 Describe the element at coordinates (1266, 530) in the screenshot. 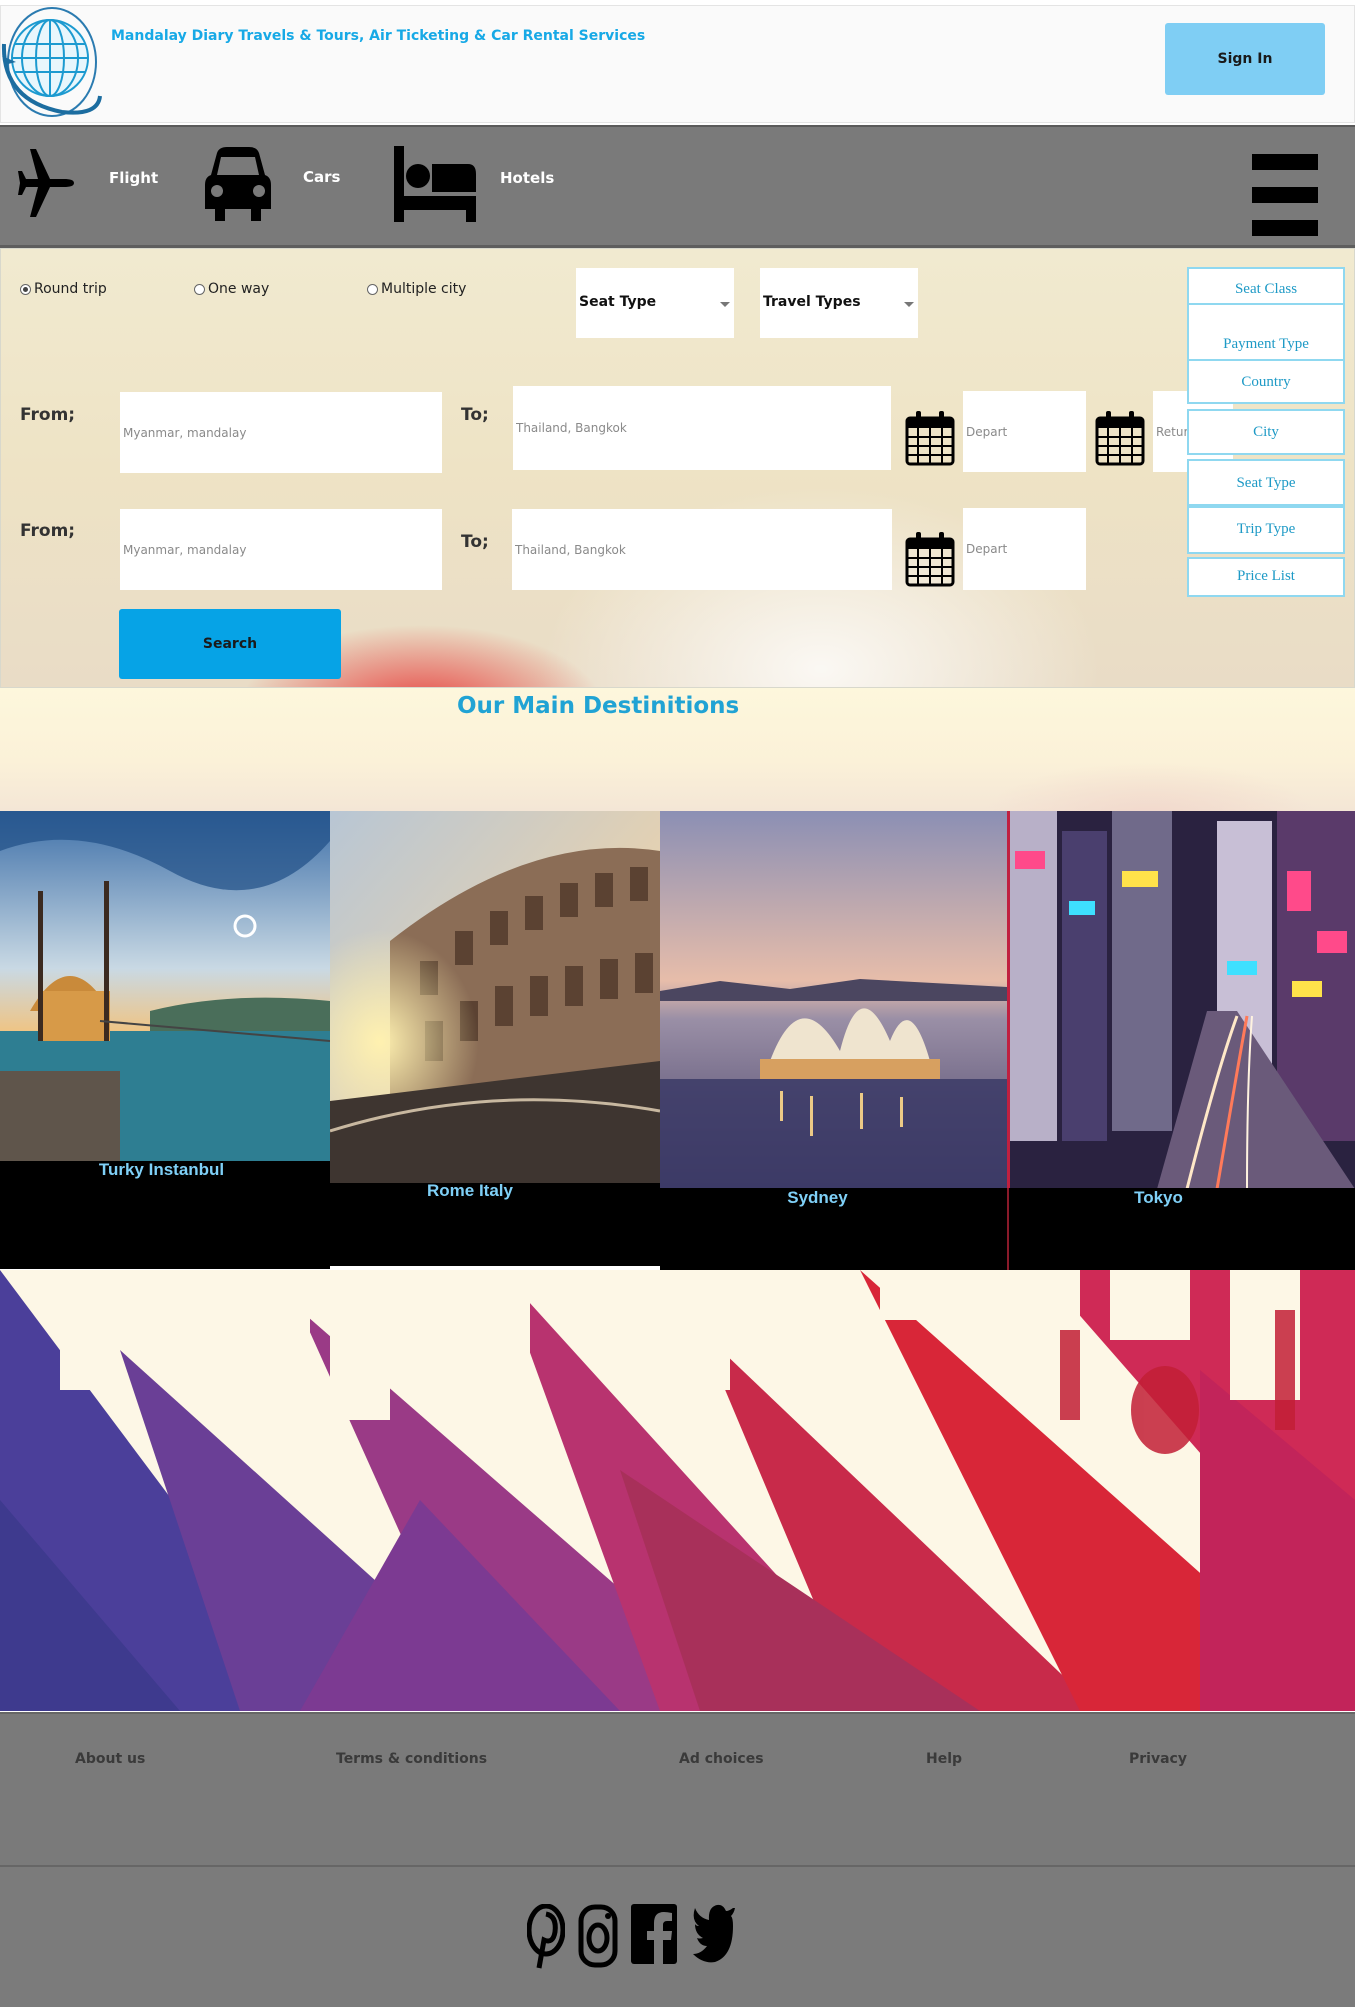

I see `side-menu-trip-type: Trip Type` at that location.